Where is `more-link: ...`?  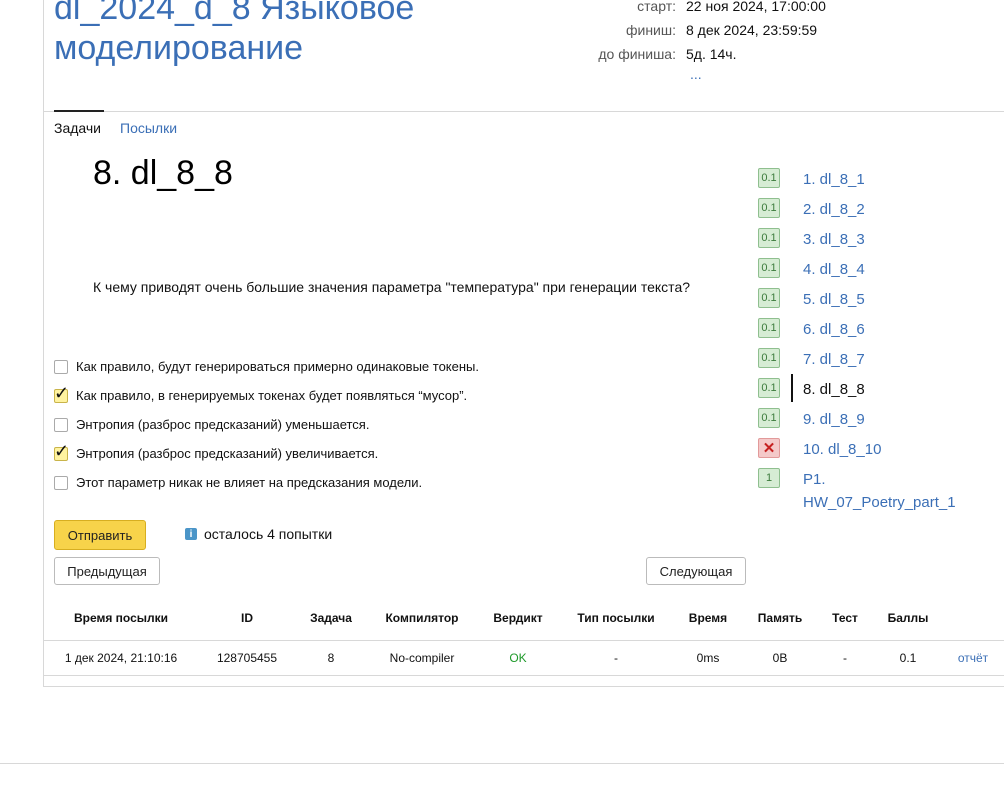
more-link: ... is located at coordinates (696, 74).